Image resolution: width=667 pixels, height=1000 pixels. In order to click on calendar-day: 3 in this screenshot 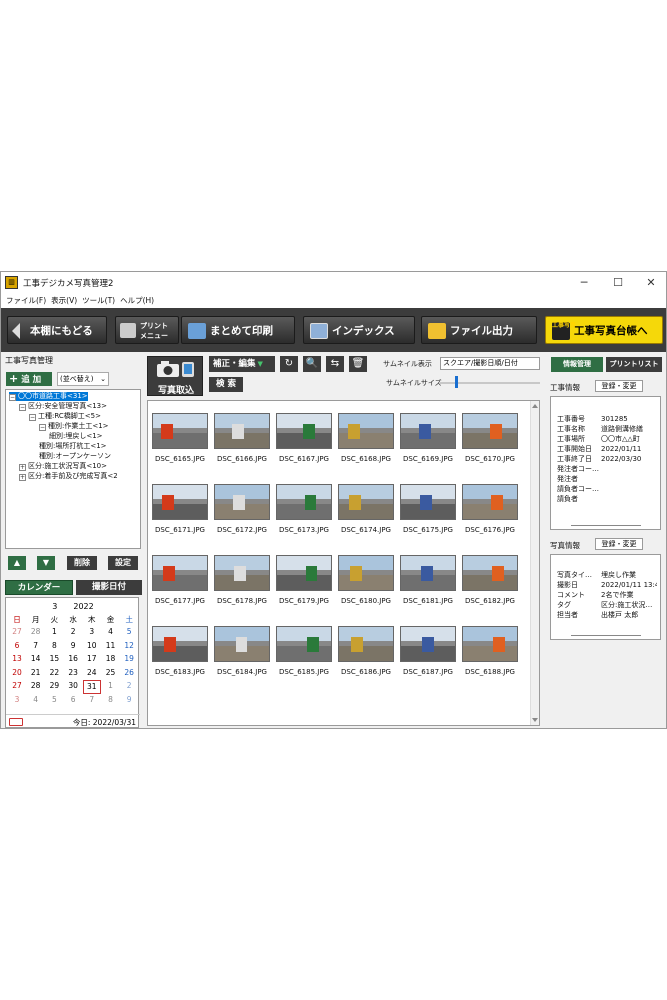, I will do `click(92, 632)`.